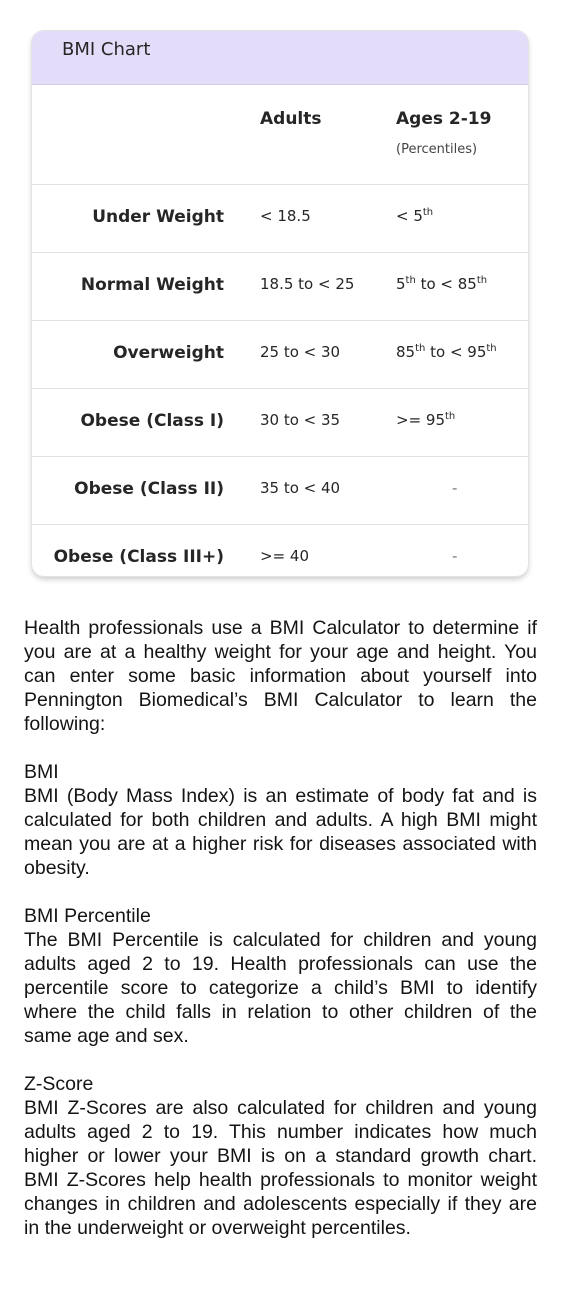 This screenshot has height=1303, width=564. I want to click on column-header-ages: Ages 2-19 (Percentiles), so click(443, 133).